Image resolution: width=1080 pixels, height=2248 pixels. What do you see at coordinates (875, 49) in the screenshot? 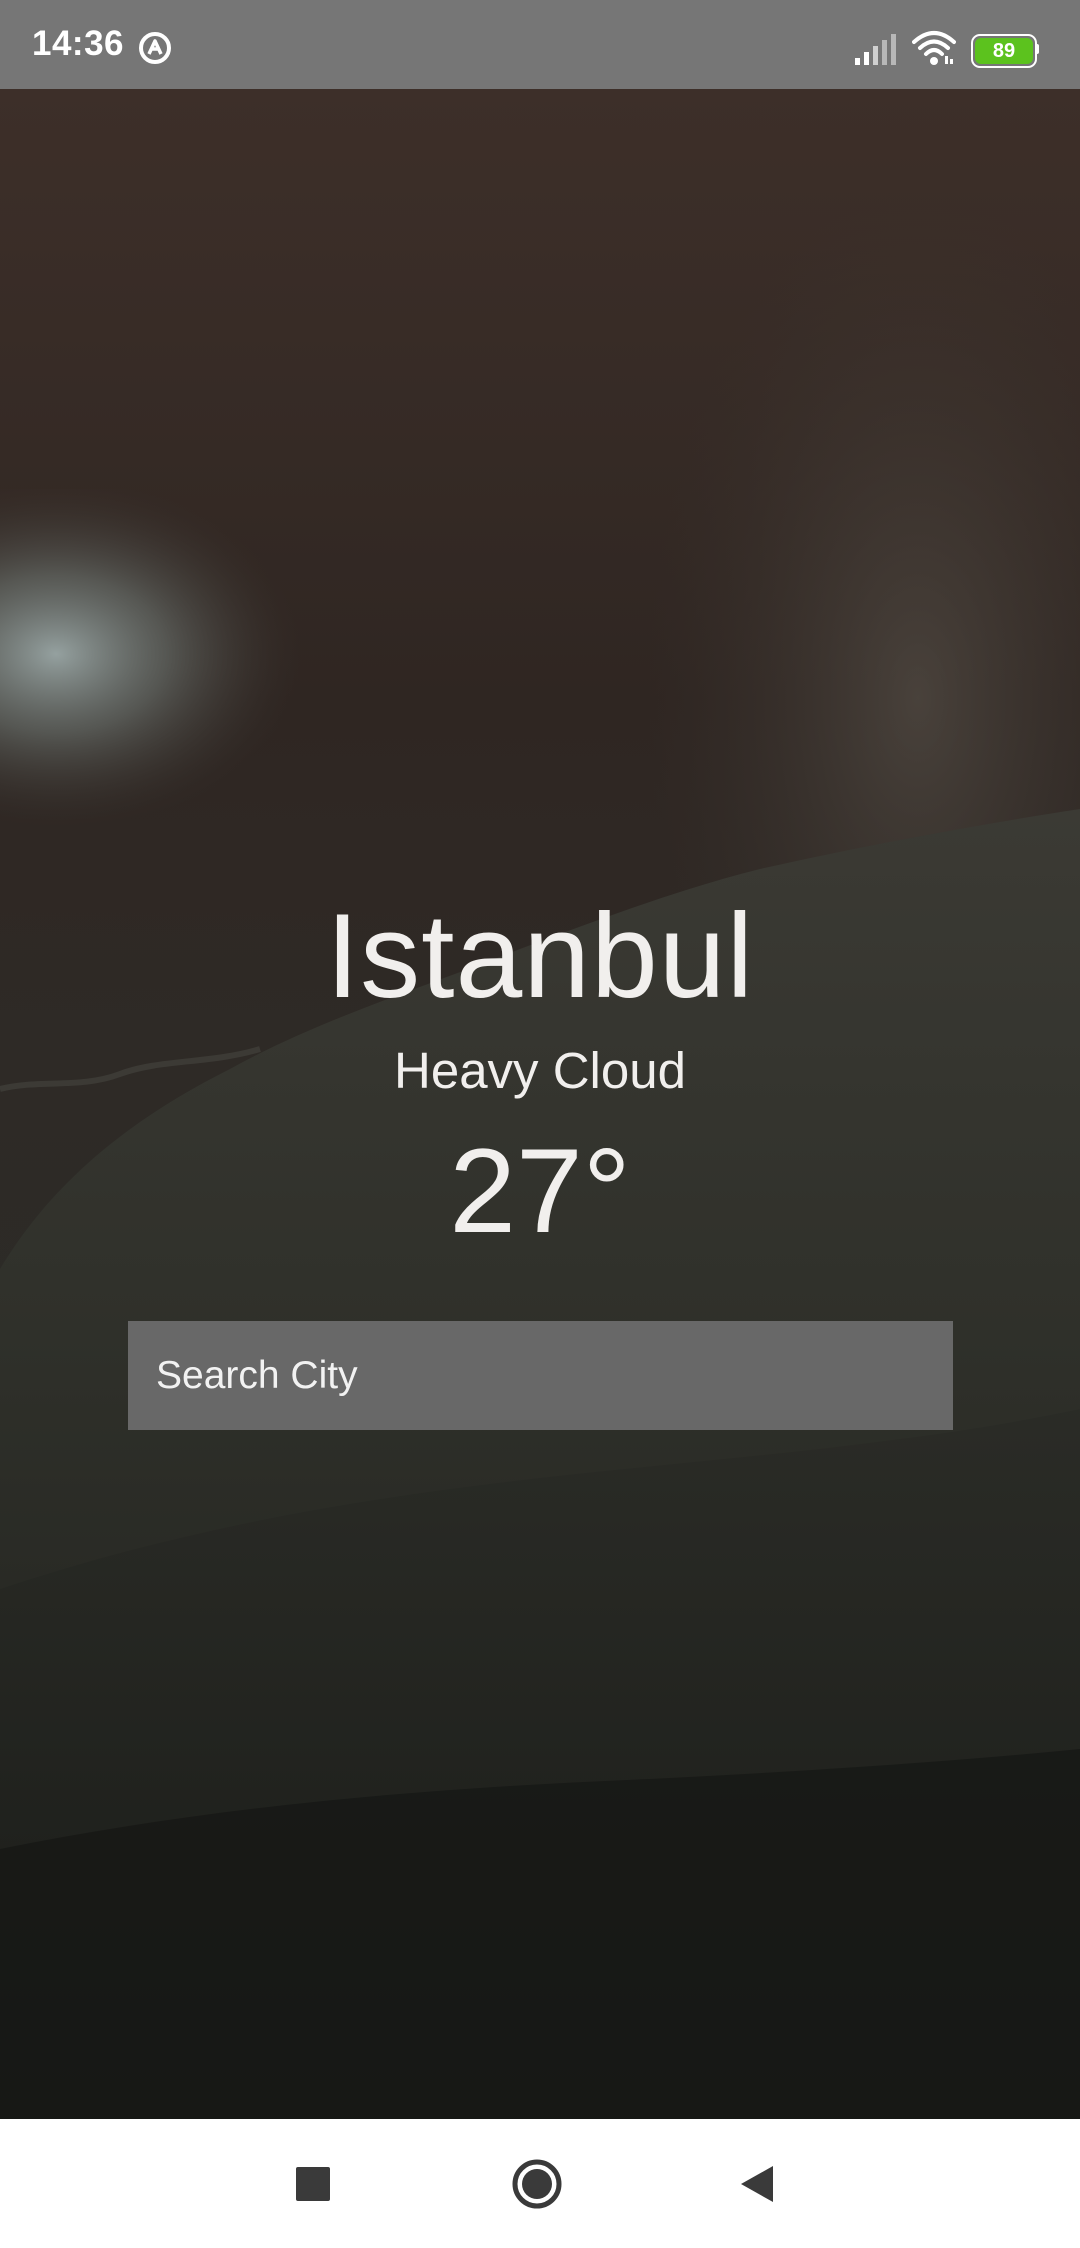
I see `signal-icon` at bounding box center [875, 49].